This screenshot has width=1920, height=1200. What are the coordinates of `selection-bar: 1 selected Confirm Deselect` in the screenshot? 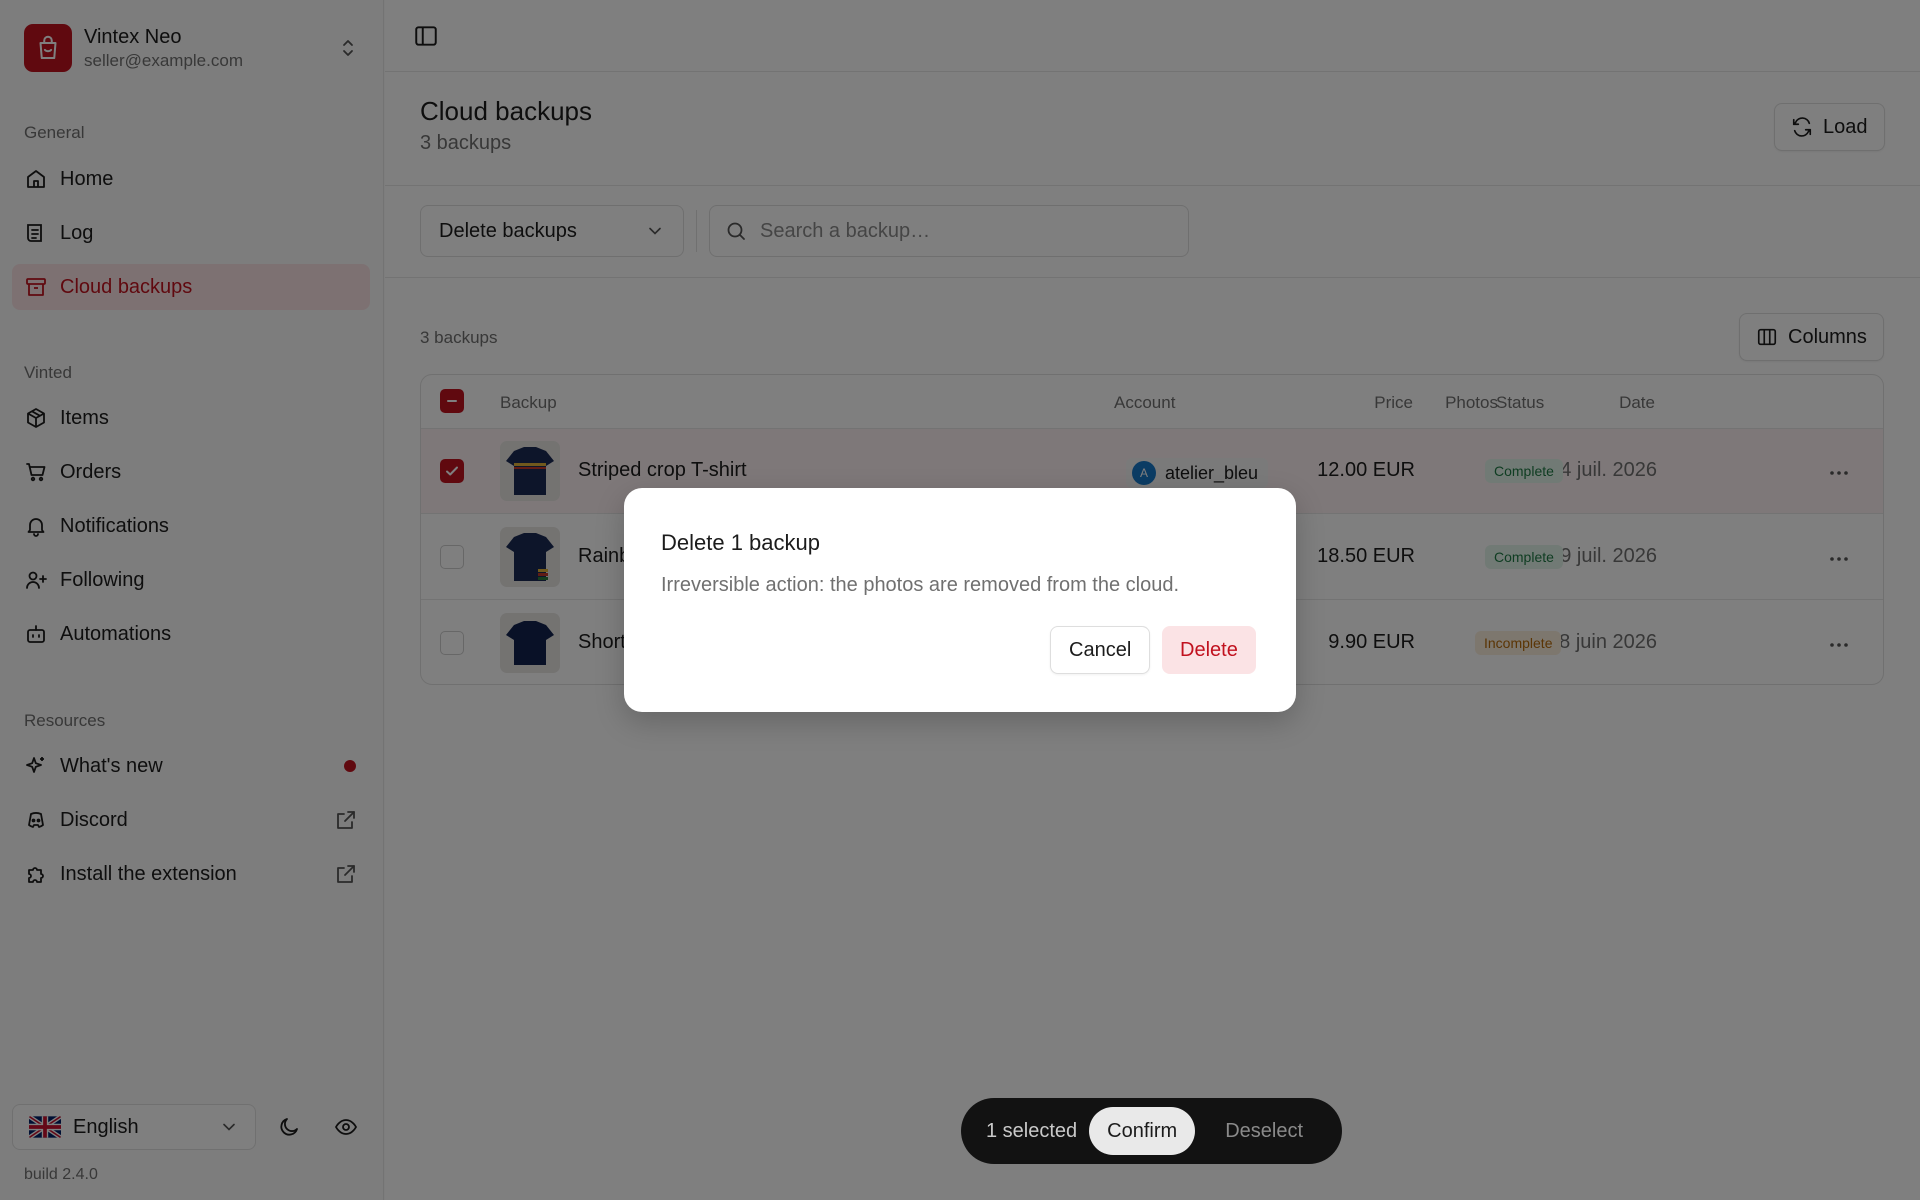 It's located at (1151, 1131).